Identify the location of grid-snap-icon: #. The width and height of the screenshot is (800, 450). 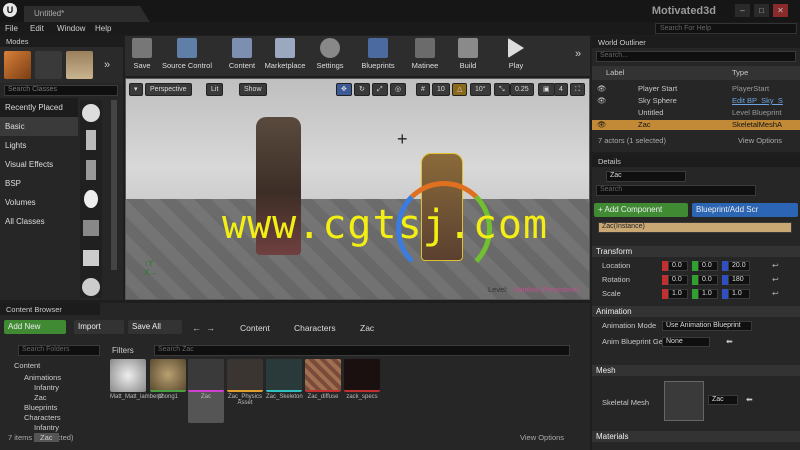
(423, 89).